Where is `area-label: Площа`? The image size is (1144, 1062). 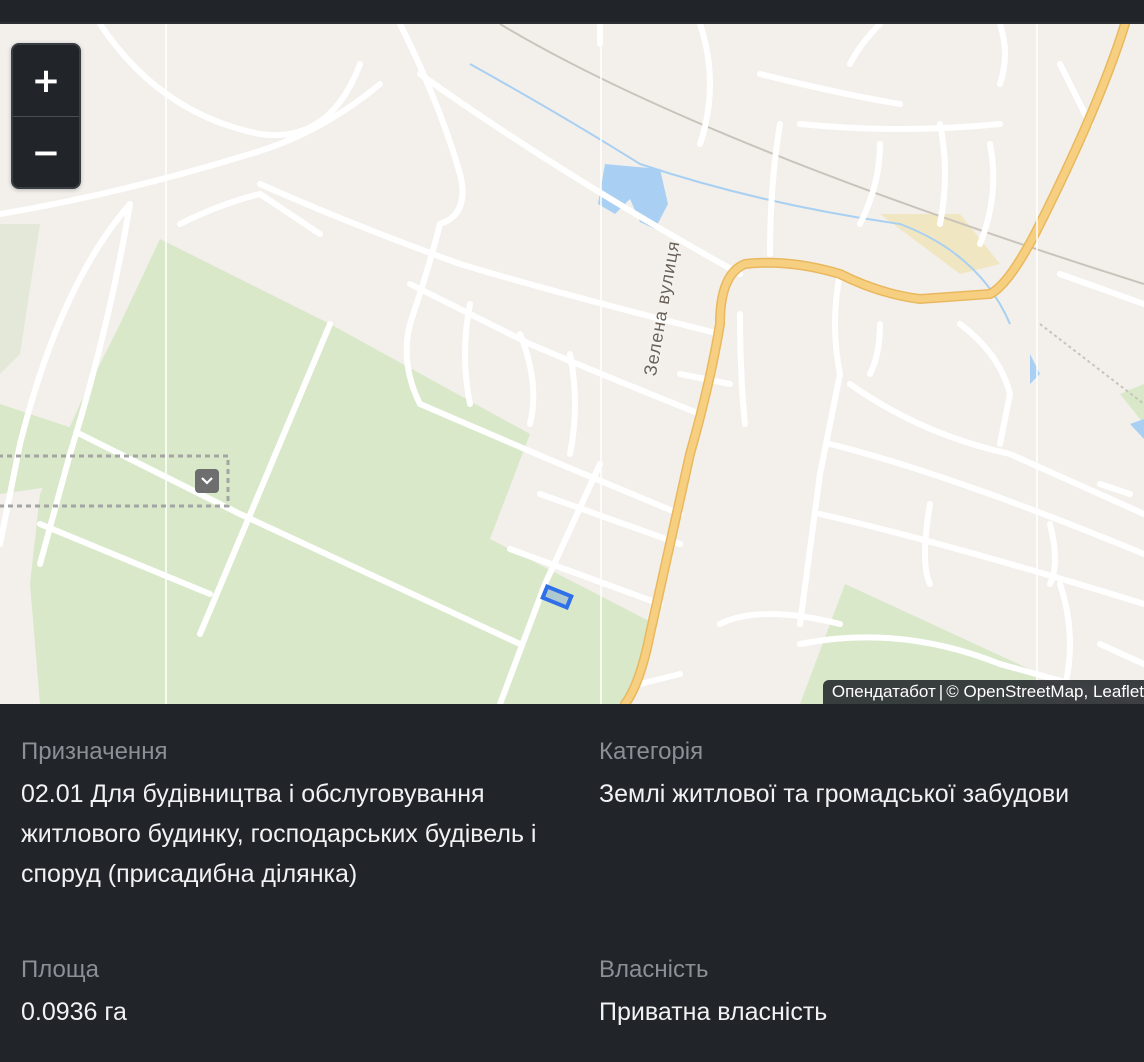
area-label: Площа is located at coordinates (60, 969).